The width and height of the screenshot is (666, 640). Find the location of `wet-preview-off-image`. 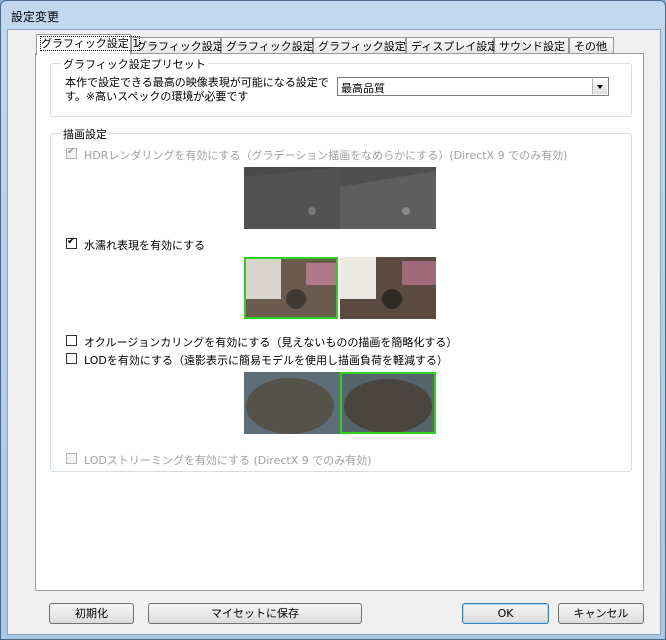

wet-preview-off-image is located at coordinates (291, 288).